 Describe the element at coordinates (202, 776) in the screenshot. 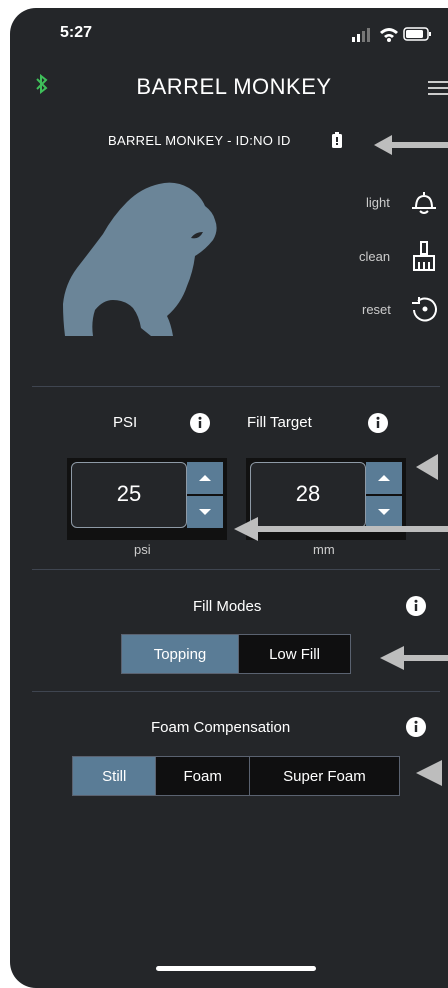

I see `foam-option-foam: Foam` at that location.